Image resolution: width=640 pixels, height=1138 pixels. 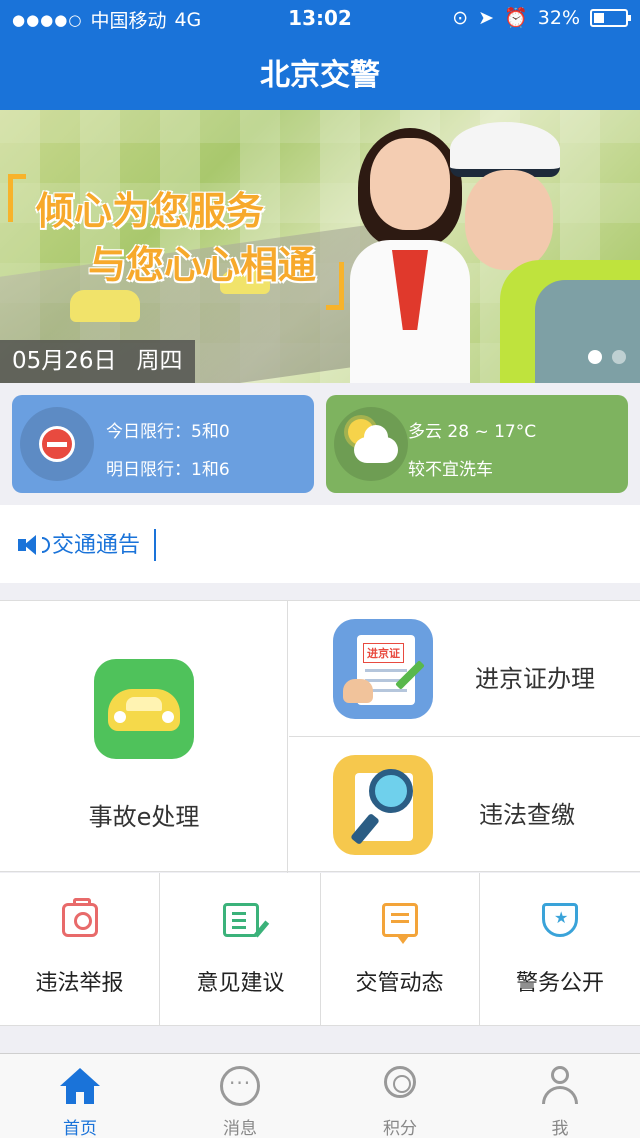 I want to click on limit-tomorrow: 明日限行：1和6, so click(x=168, y=470).